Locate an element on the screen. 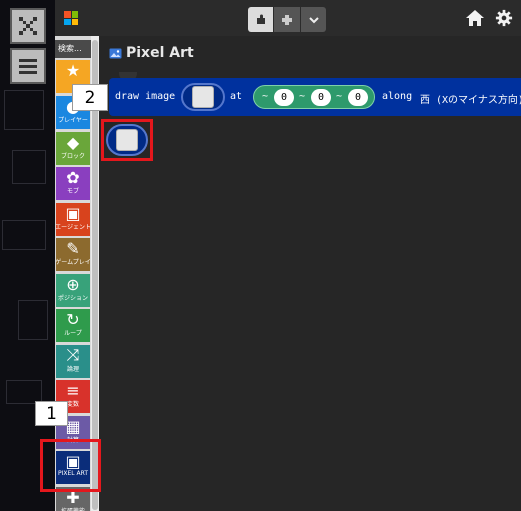  highlight-image-block is located at coordinates (127, 140).